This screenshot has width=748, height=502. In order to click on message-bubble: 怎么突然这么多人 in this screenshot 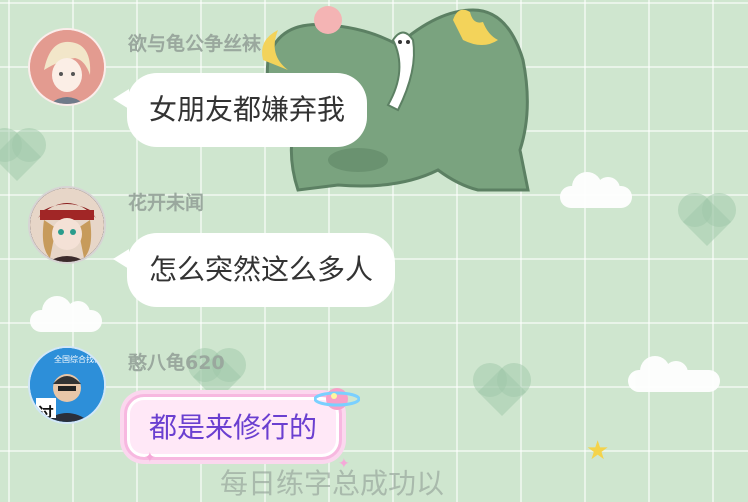, I will do `click(254, 270)`.